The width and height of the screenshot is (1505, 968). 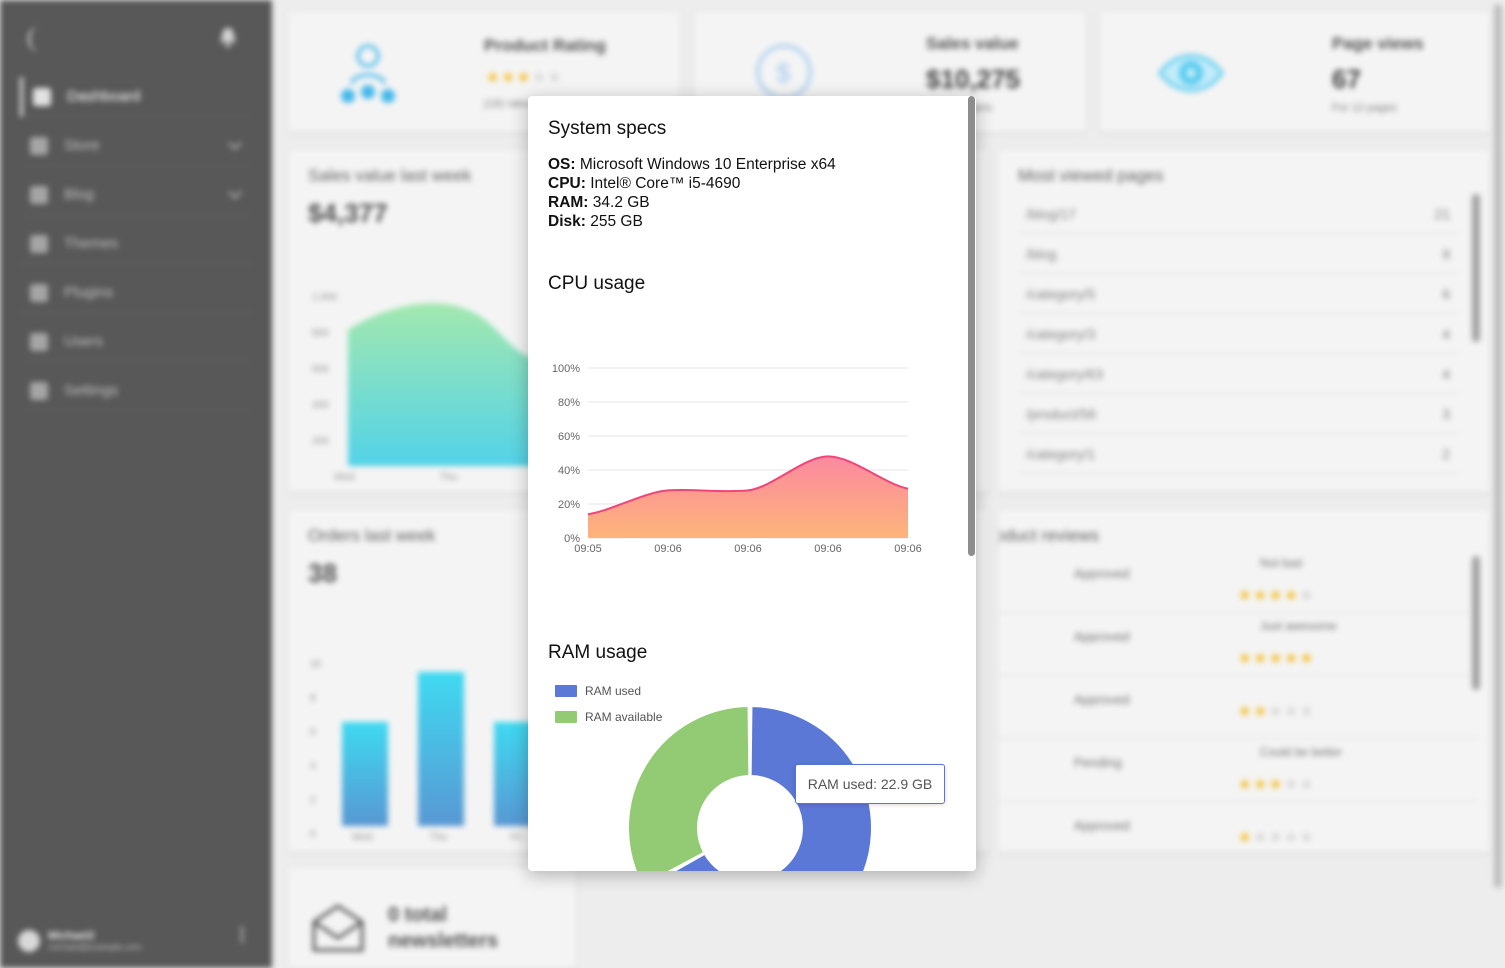 I want to click on spec-key: Disk:, so click(x=567, y=221).